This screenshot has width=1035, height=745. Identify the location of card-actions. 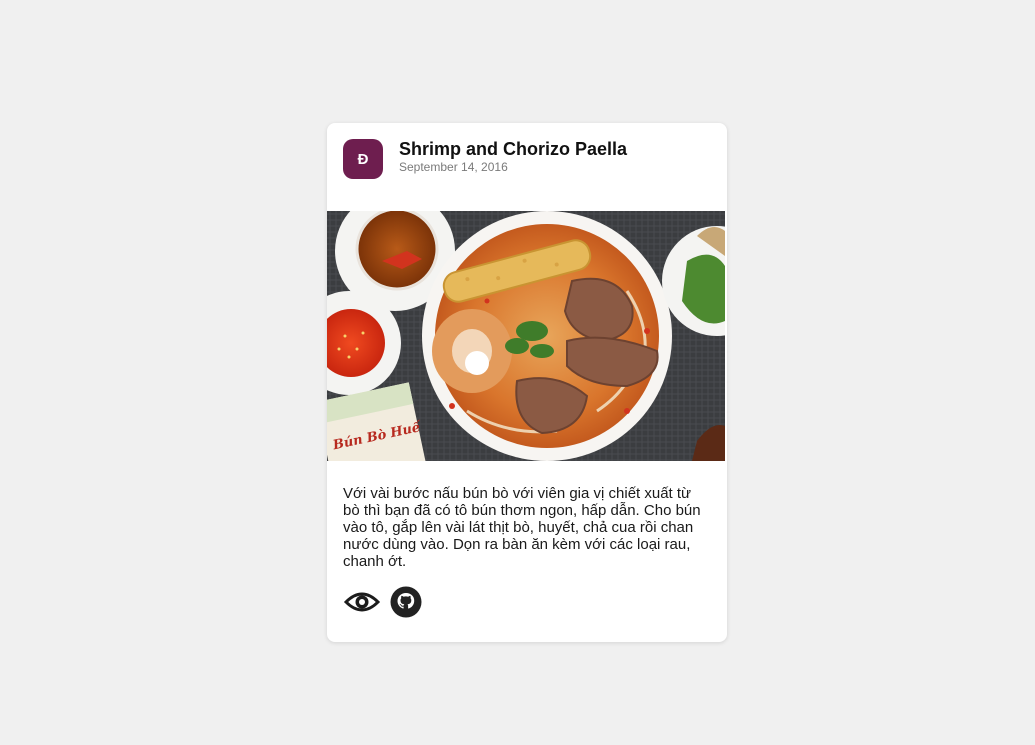
(382, 602).